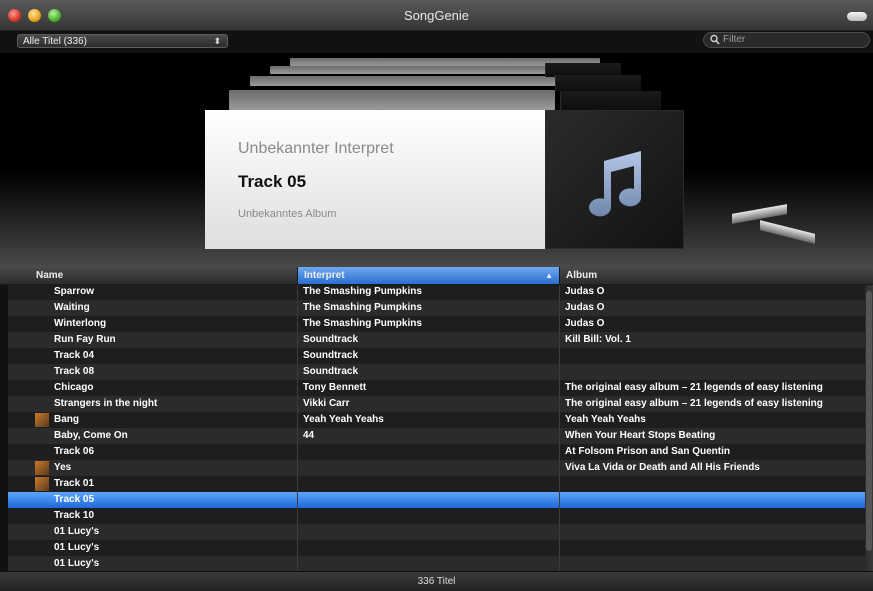 The width and height of the screenshot is (873, 591). I want to click on cell-name: Bang, so click(66, 419).